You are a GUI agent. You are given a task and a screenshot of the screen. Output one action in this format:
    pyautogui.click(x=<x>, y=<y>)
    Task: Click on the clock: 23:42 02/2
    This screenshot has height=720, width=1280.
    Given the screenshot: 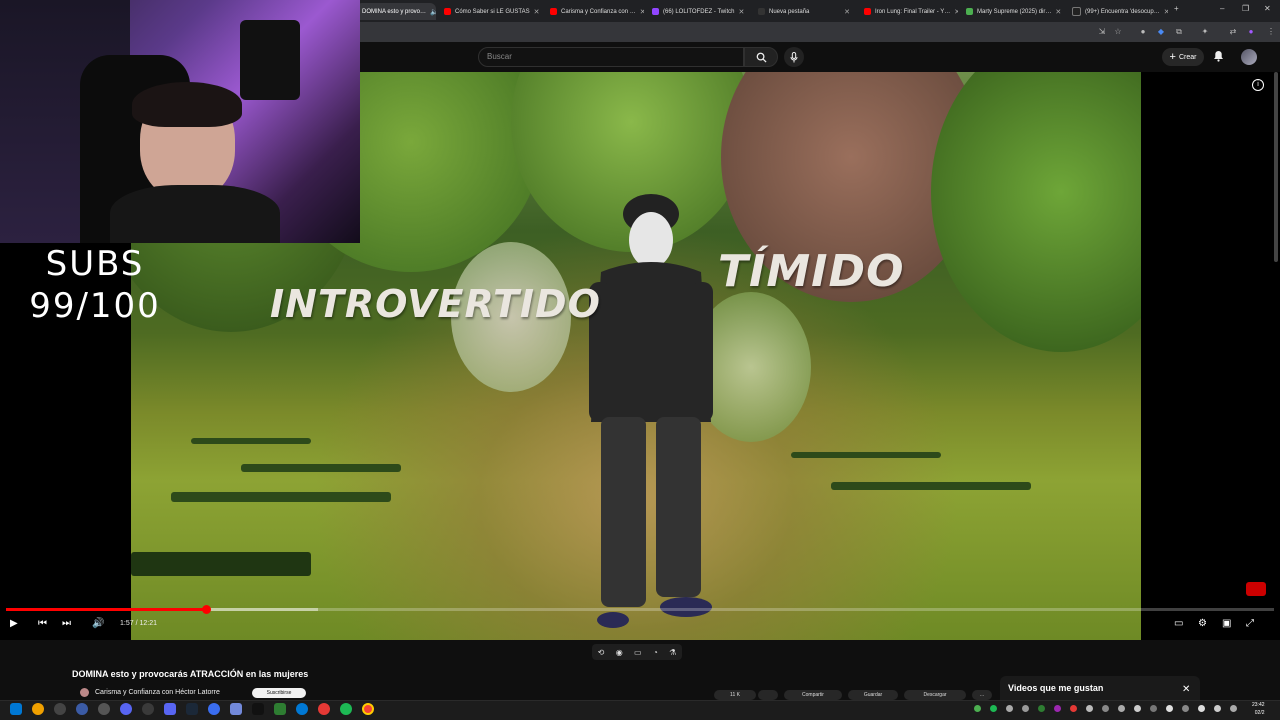 What is the action you would take?
    pyautogui.click(x=1258, y=709)
    